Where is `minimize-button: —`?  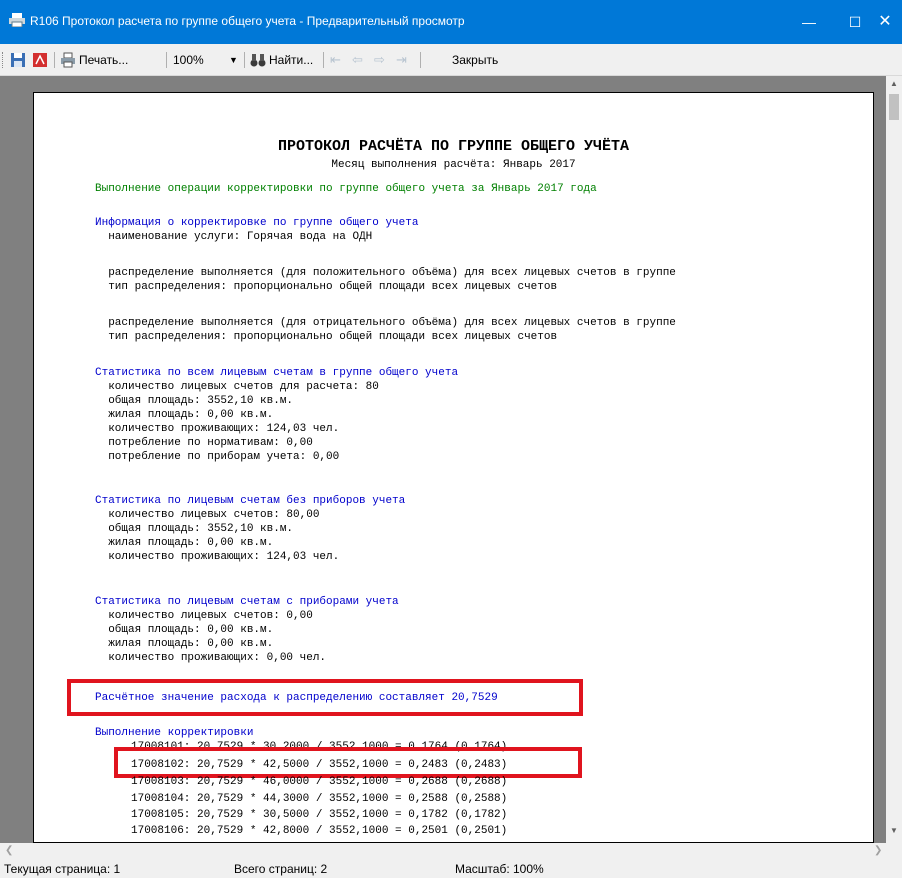 minimize-button: — is located at coordinates (809, 22).